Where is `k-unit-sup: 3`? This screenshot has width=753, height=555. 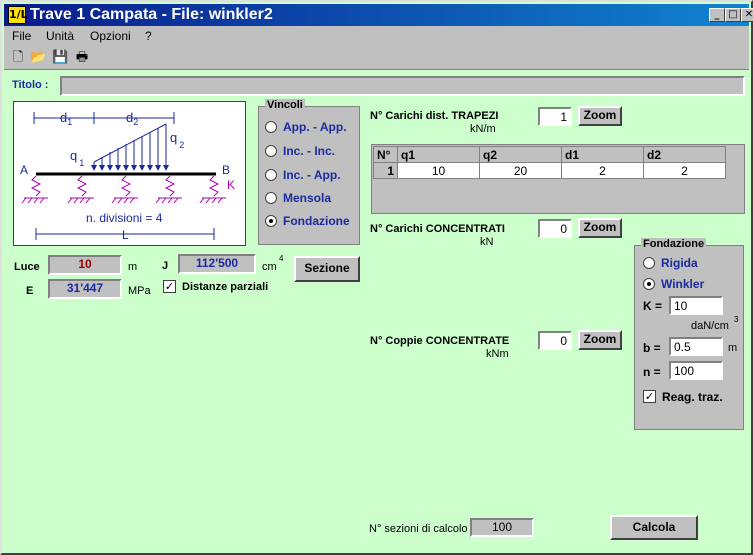 k-unit-sup: 3 is located at coordinates (736, 319).